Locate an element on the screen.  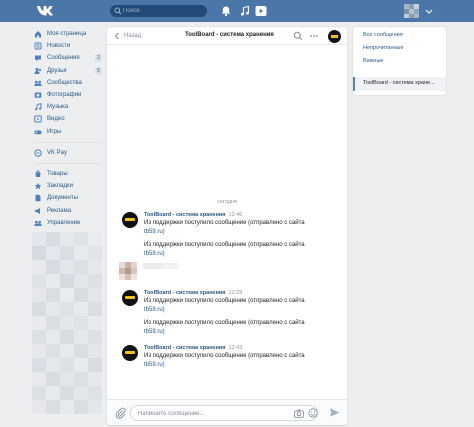
sidebar-item-label: Сообщения is located at coordinates (63, 58).